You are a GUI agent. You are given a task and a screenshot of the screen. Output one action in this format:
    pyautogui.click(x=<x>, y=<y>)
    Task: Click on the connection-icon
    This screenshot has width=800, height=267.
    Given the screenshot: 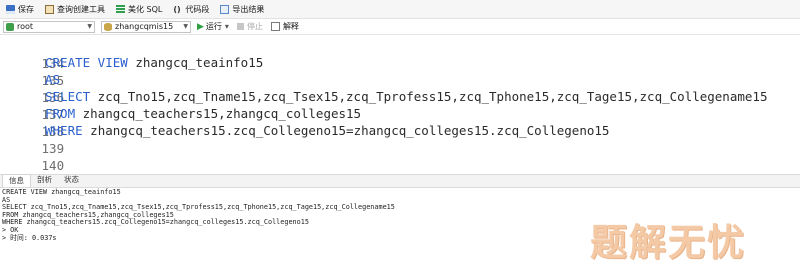 What is the action you would take?
    pyautogui.click(x=10, y=26)
    